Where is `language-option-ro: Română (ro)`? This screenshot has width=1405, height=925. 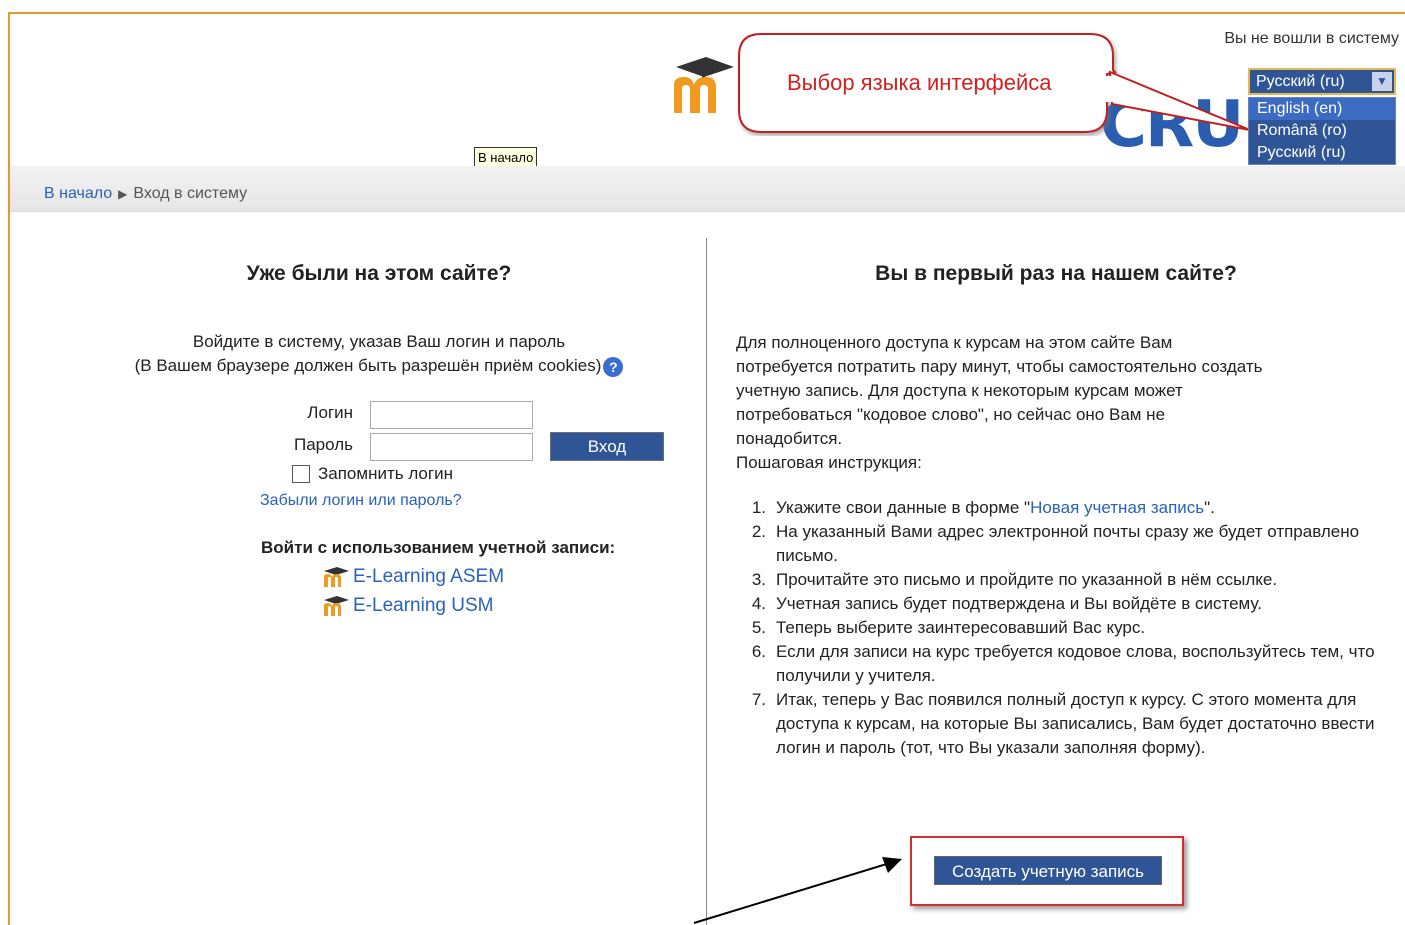
language-option-ro: Română (ro) is located at coordinates (1322, 131).